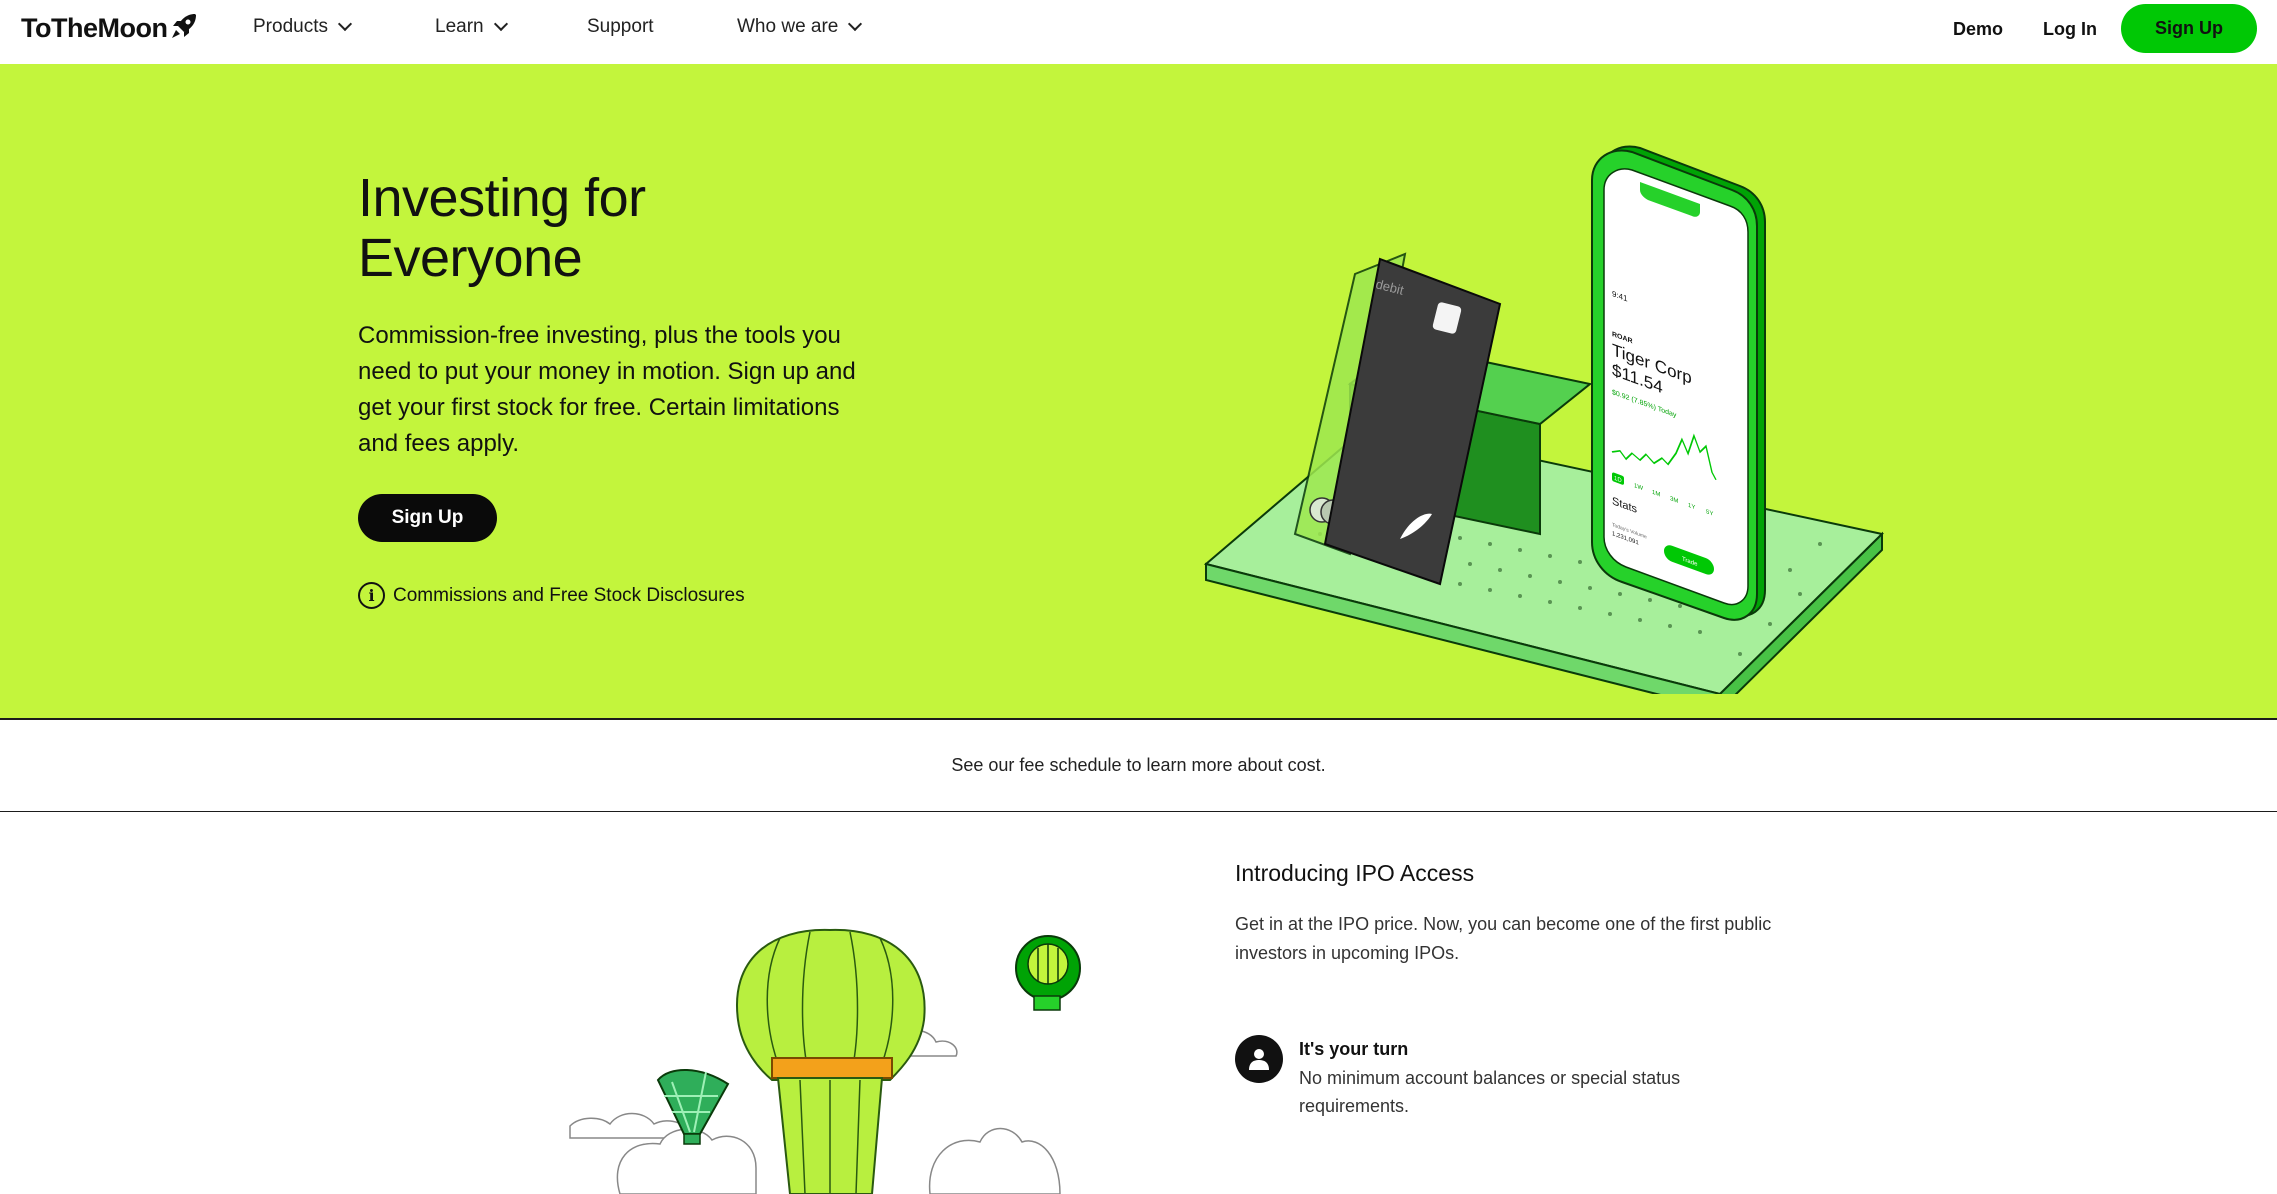 Image resolution: width=2277 pixels, height=1194 pixels. I want to click on balloons-illustration, so click(825, 1061).